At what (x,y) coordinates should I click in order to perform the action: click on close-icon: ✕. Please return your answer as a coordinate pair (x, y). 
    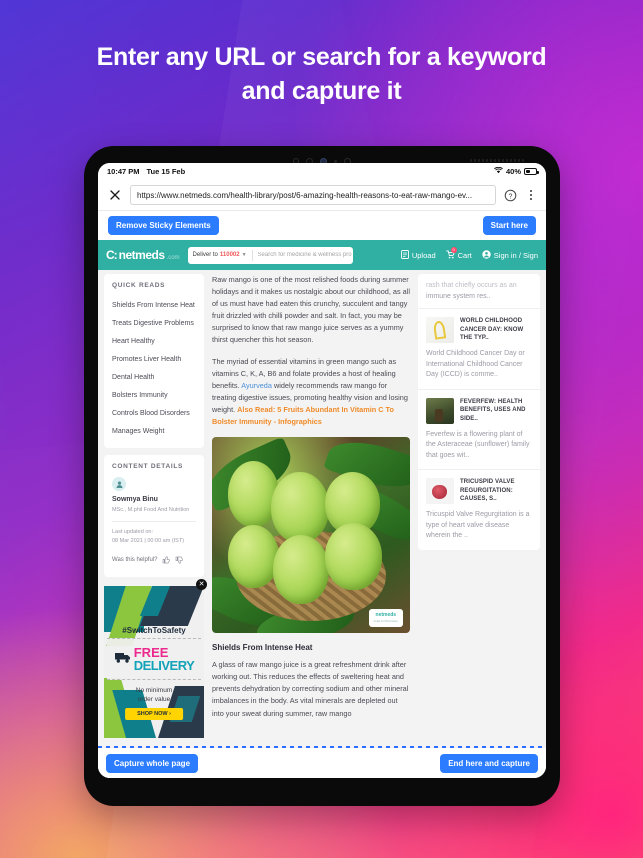
    Looking at the image, I should click on (201, 584).